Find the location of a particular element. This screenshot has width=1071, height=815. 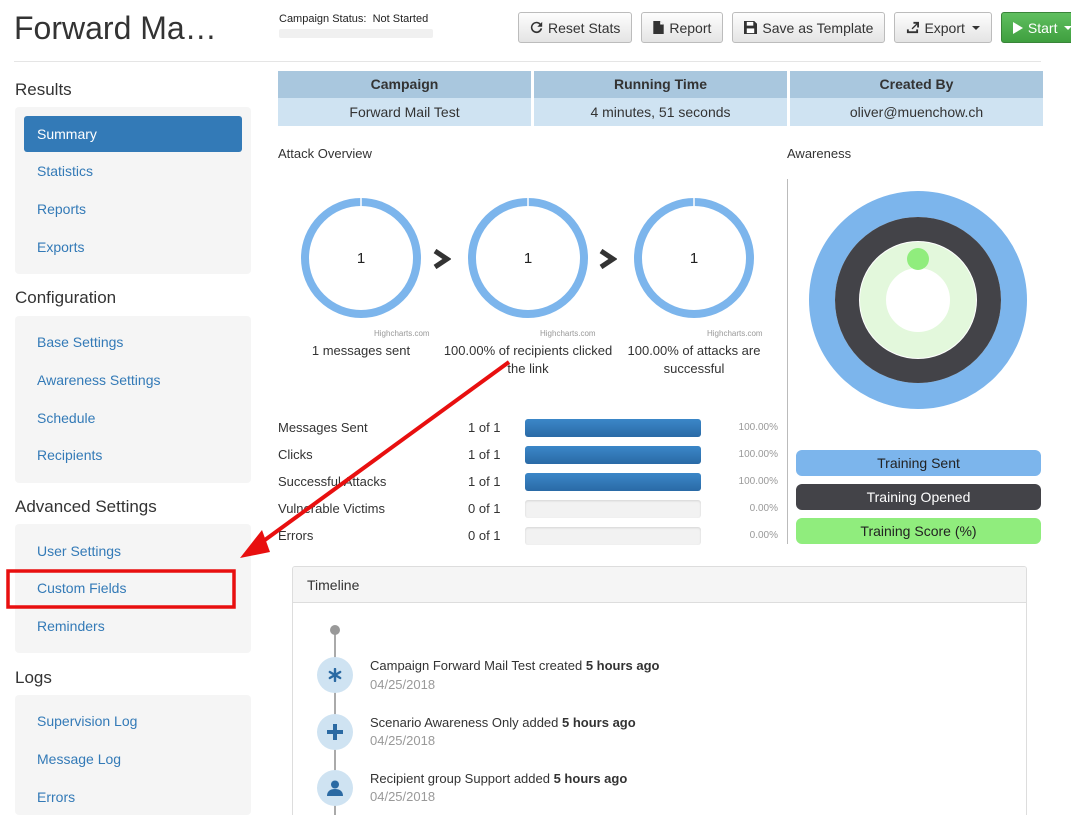

nav-custom-fields: Custom Fields is located at coordinates (133, 588).